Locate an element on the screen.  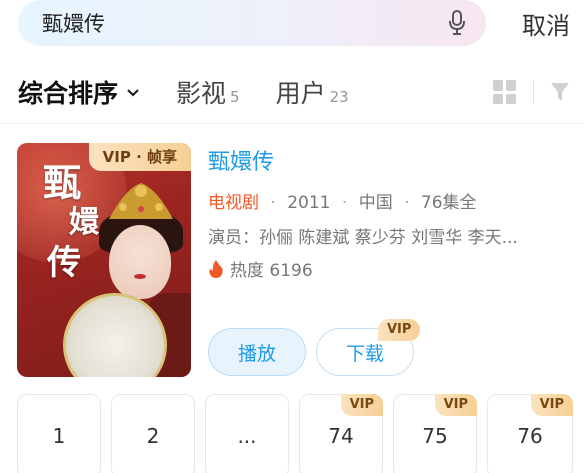
tool-divider is located at coordinates (533, 92).